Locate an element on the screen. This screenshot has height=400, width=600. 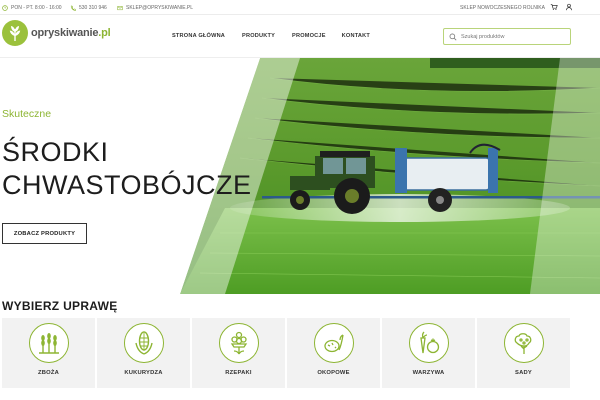
email-link: SKLEP@OPRYSKIWANIE.PL is located at coordinates (155, 8).